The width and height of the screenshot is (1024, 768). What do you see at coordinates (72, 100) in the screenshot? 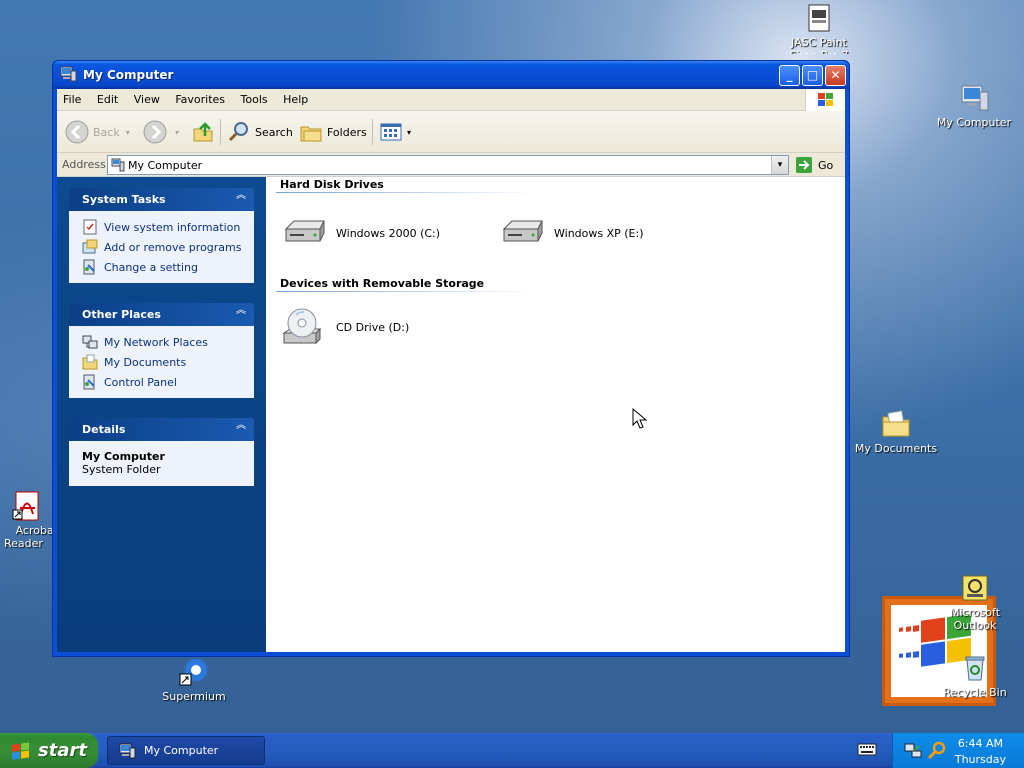
I see `menu-file: File` at bounding box center [72, 100].